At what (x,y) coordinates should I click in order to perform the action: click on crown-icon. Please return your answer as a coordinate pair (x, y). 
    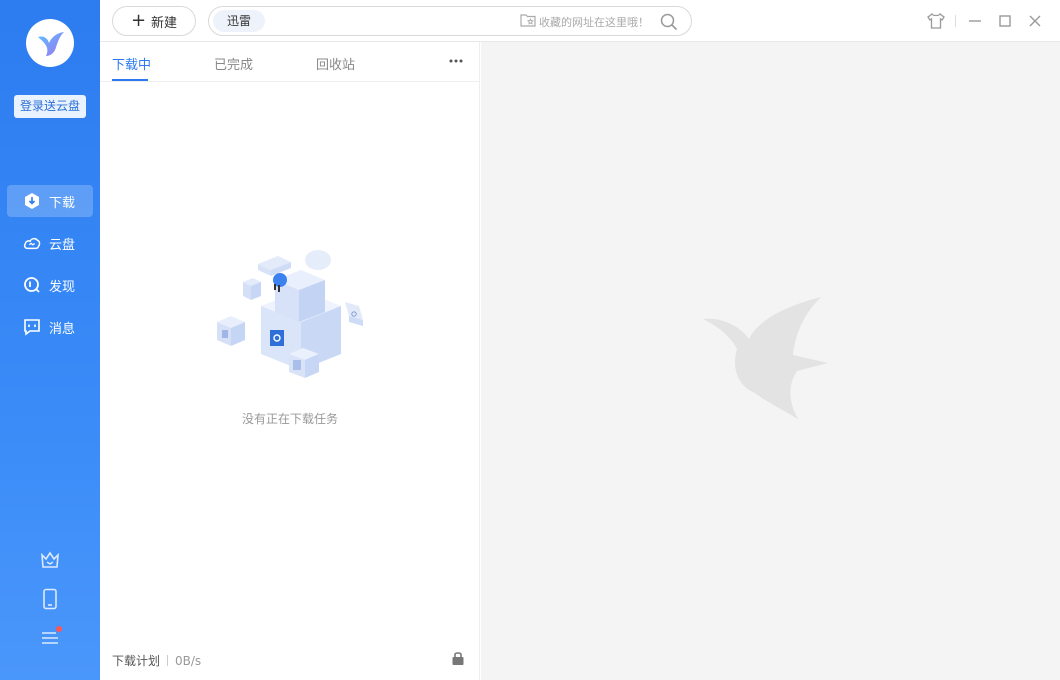
    Looking at the image, I should click on (50, 560).